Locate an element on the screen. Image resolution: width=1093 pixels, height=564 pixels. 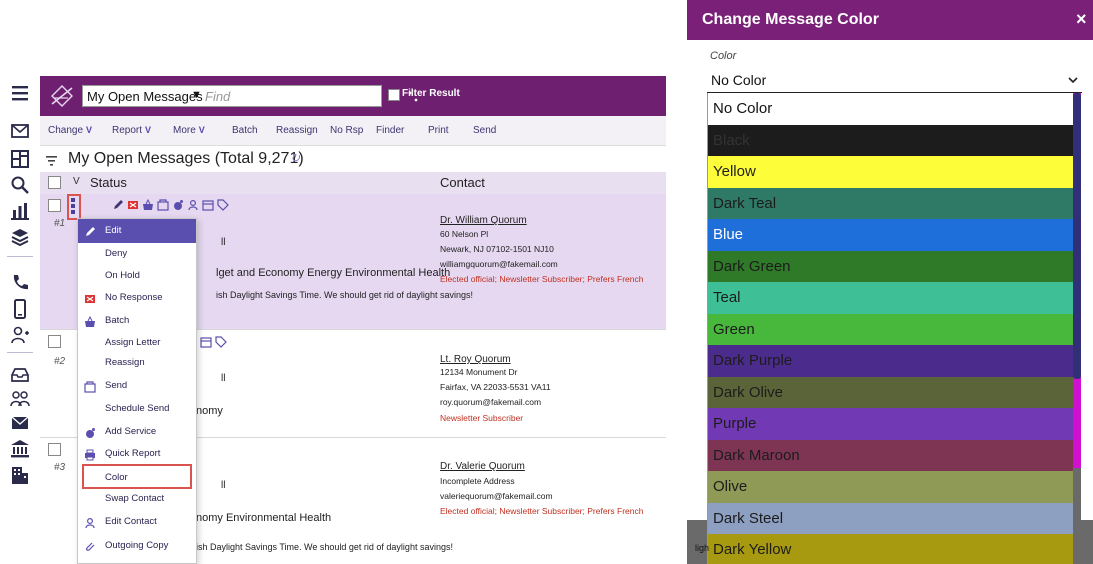
batch-button: Batch is located at coordinates (245, 130).